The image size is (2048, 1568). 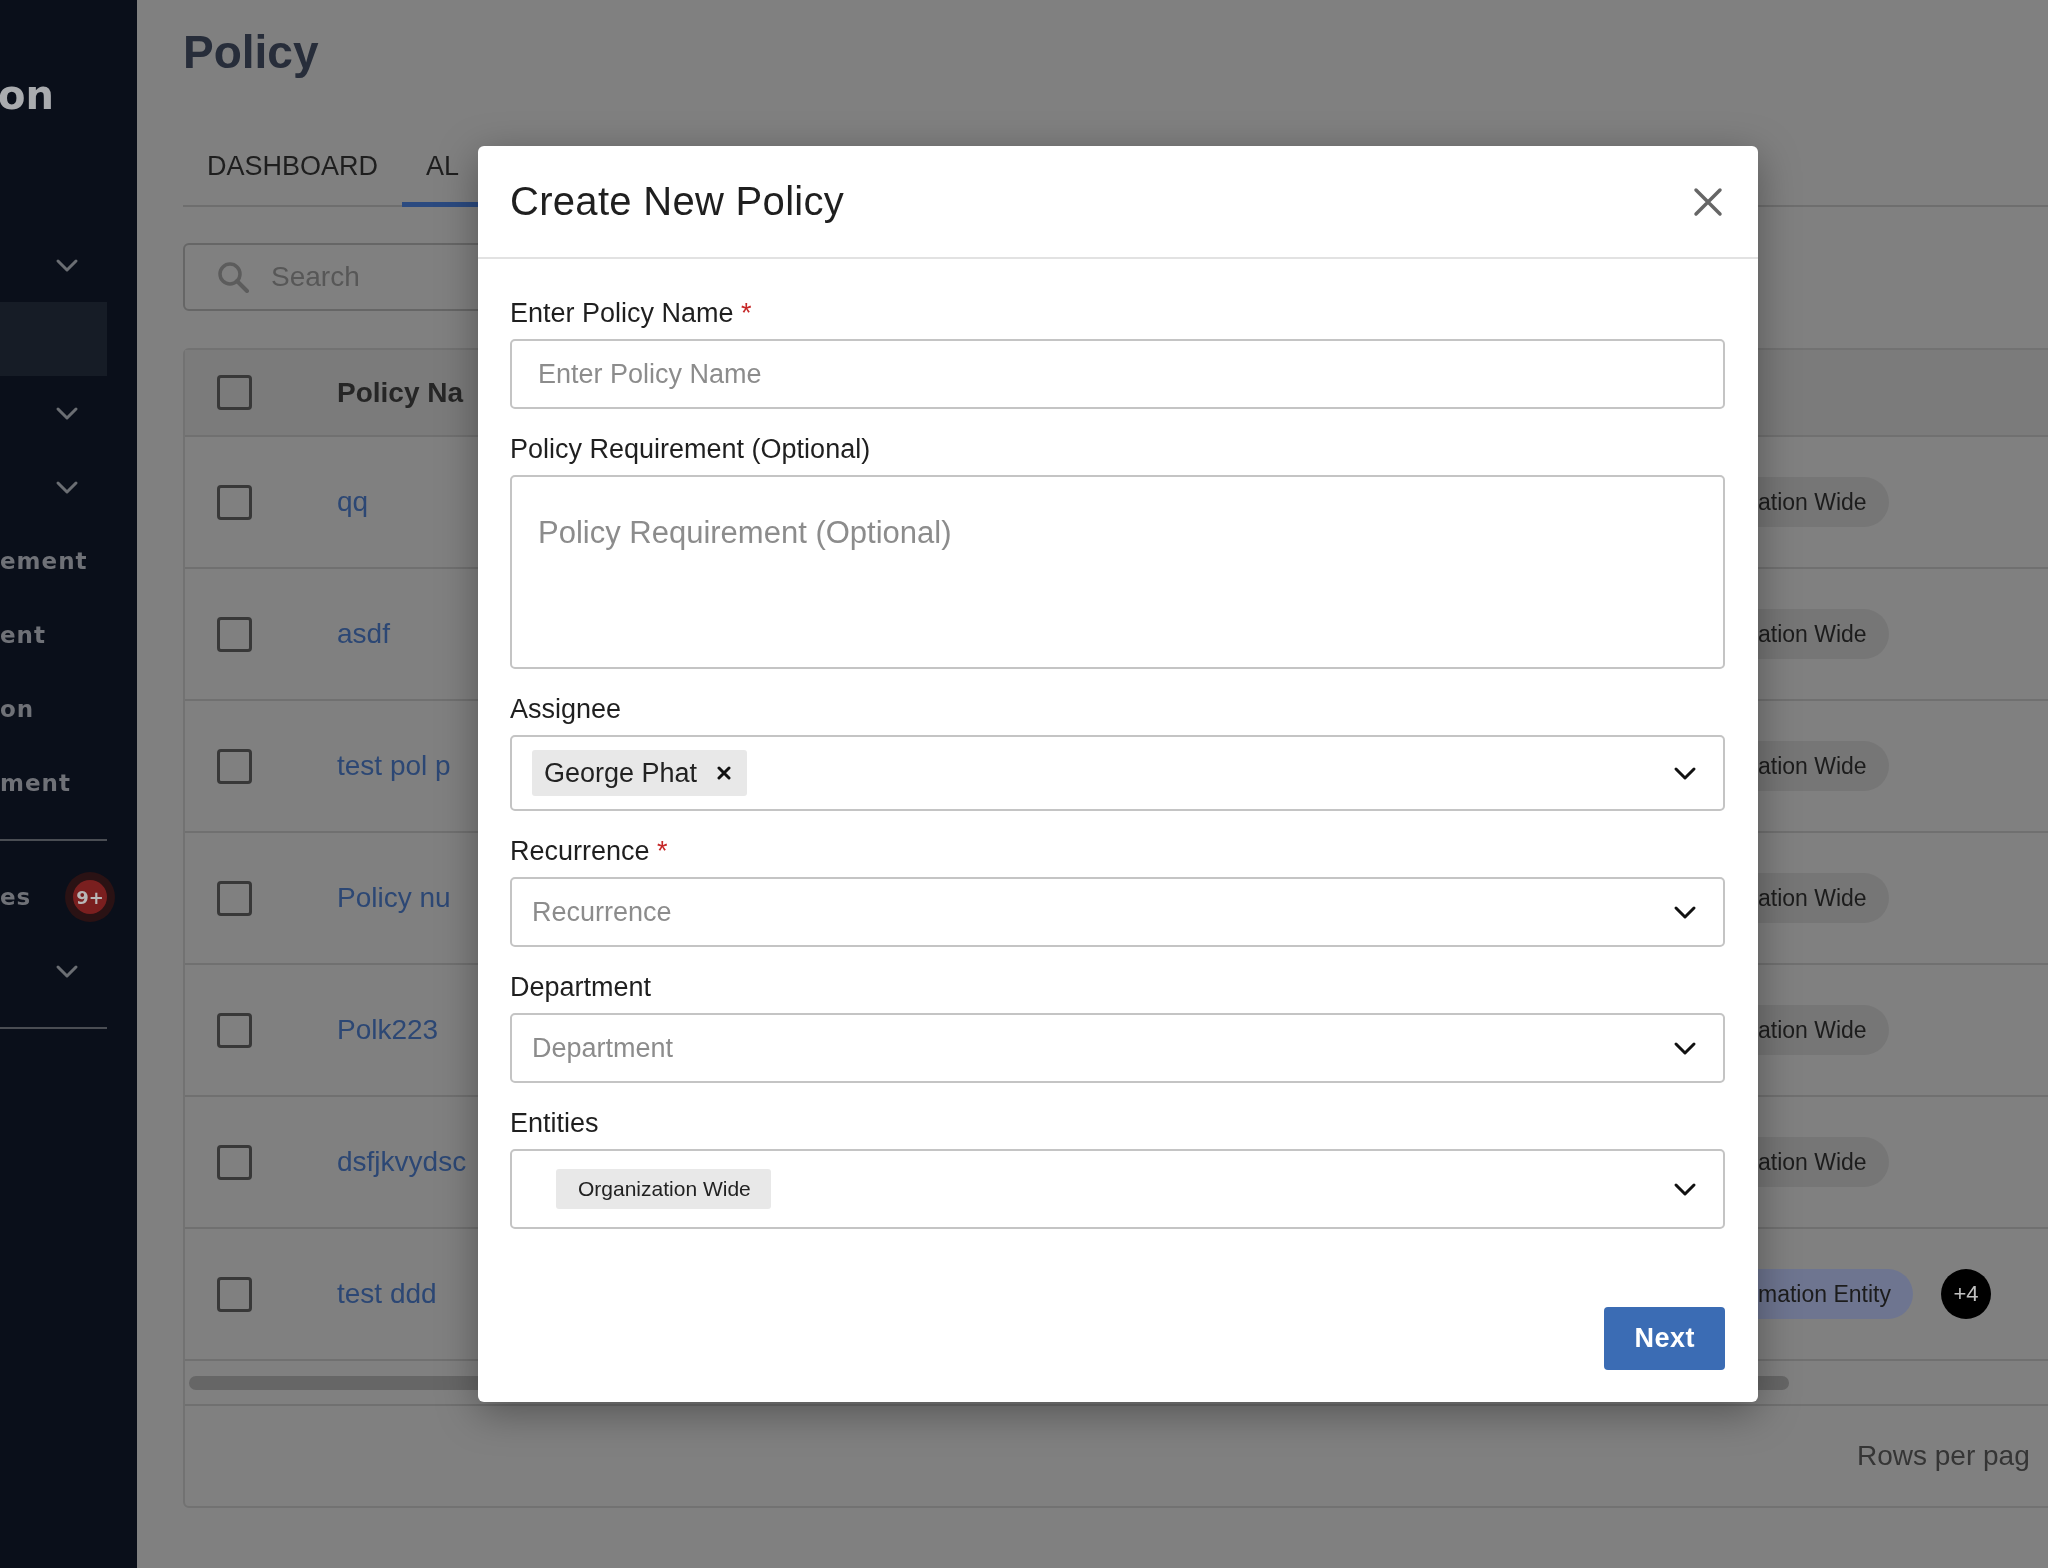 I want to click on field-label: Recurrence *, so click(x=589, y=851).